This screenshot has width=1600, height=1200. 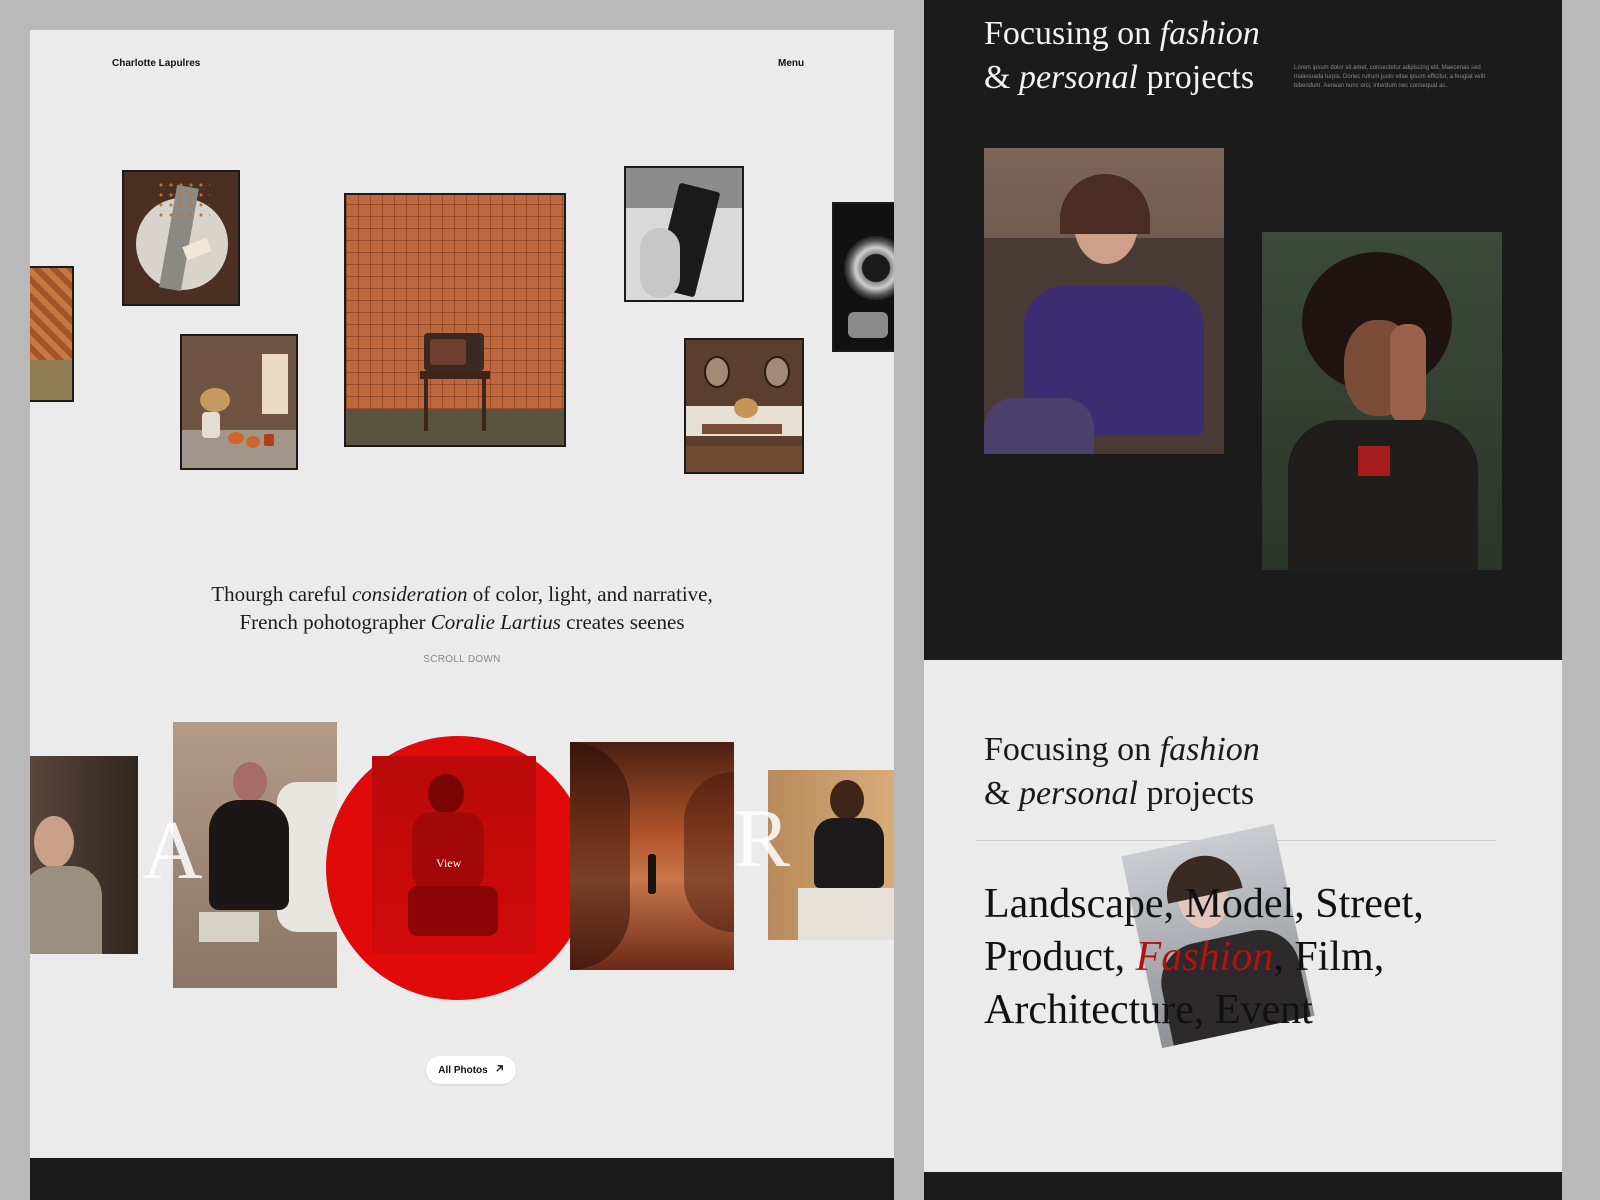 What do you see at coordinates (863, 277) in the screenshot?
I see `vintage-camera-photo` at bounding box center [863, 277].